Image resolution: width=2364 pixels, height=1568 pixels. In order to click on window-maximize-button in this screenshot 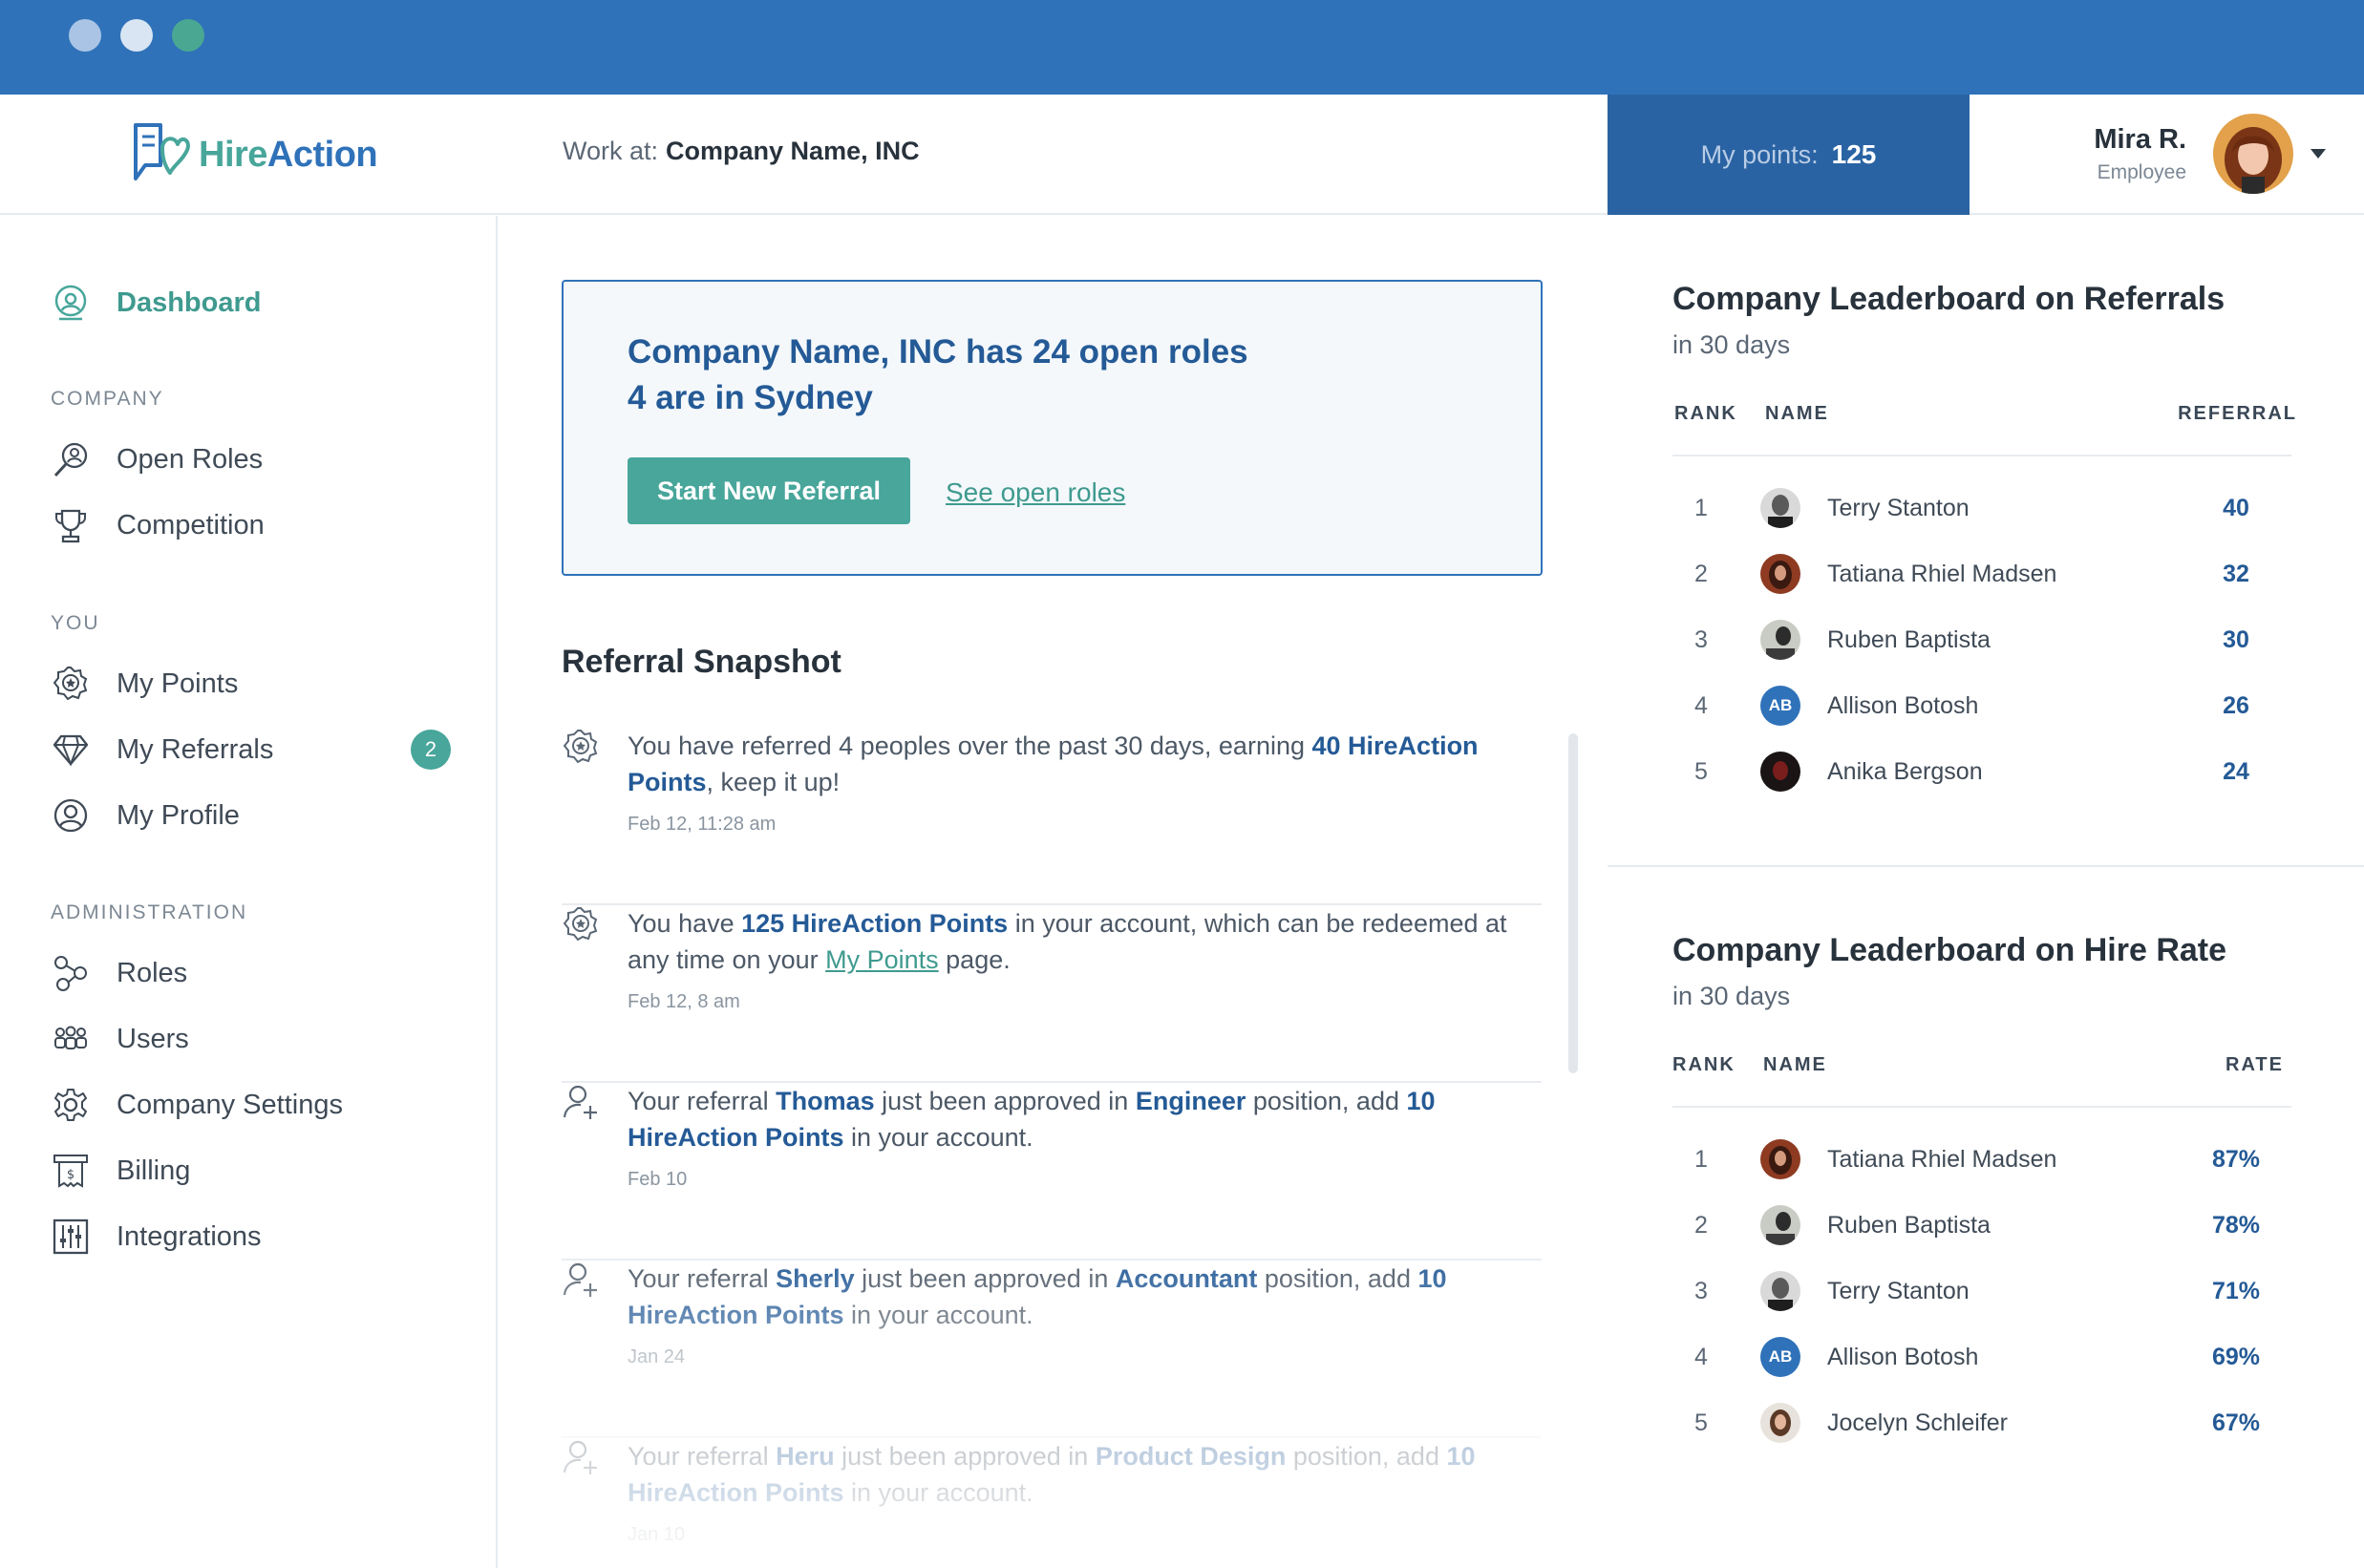, I will do `click(188, 35)`.